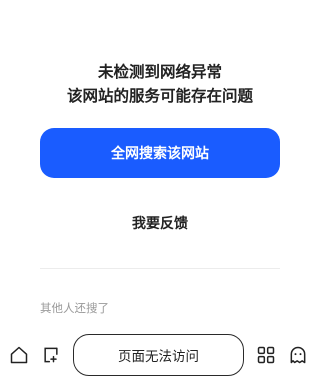  Describe the element at coordinates (74, 308) in the screenshot. I see `others-searched-label: 其他人还搜了` at that location.